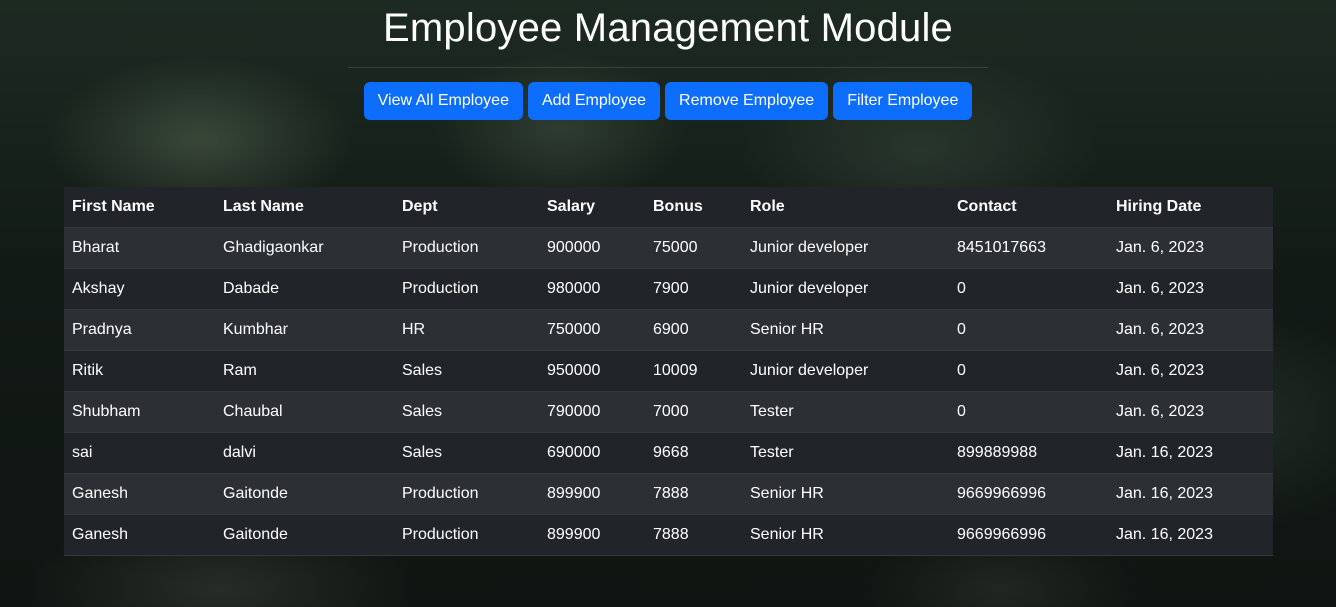  Describe the element at coordinates (139, 330) in the screenshot. I see `first-name-cell: Pradnya` at that location.